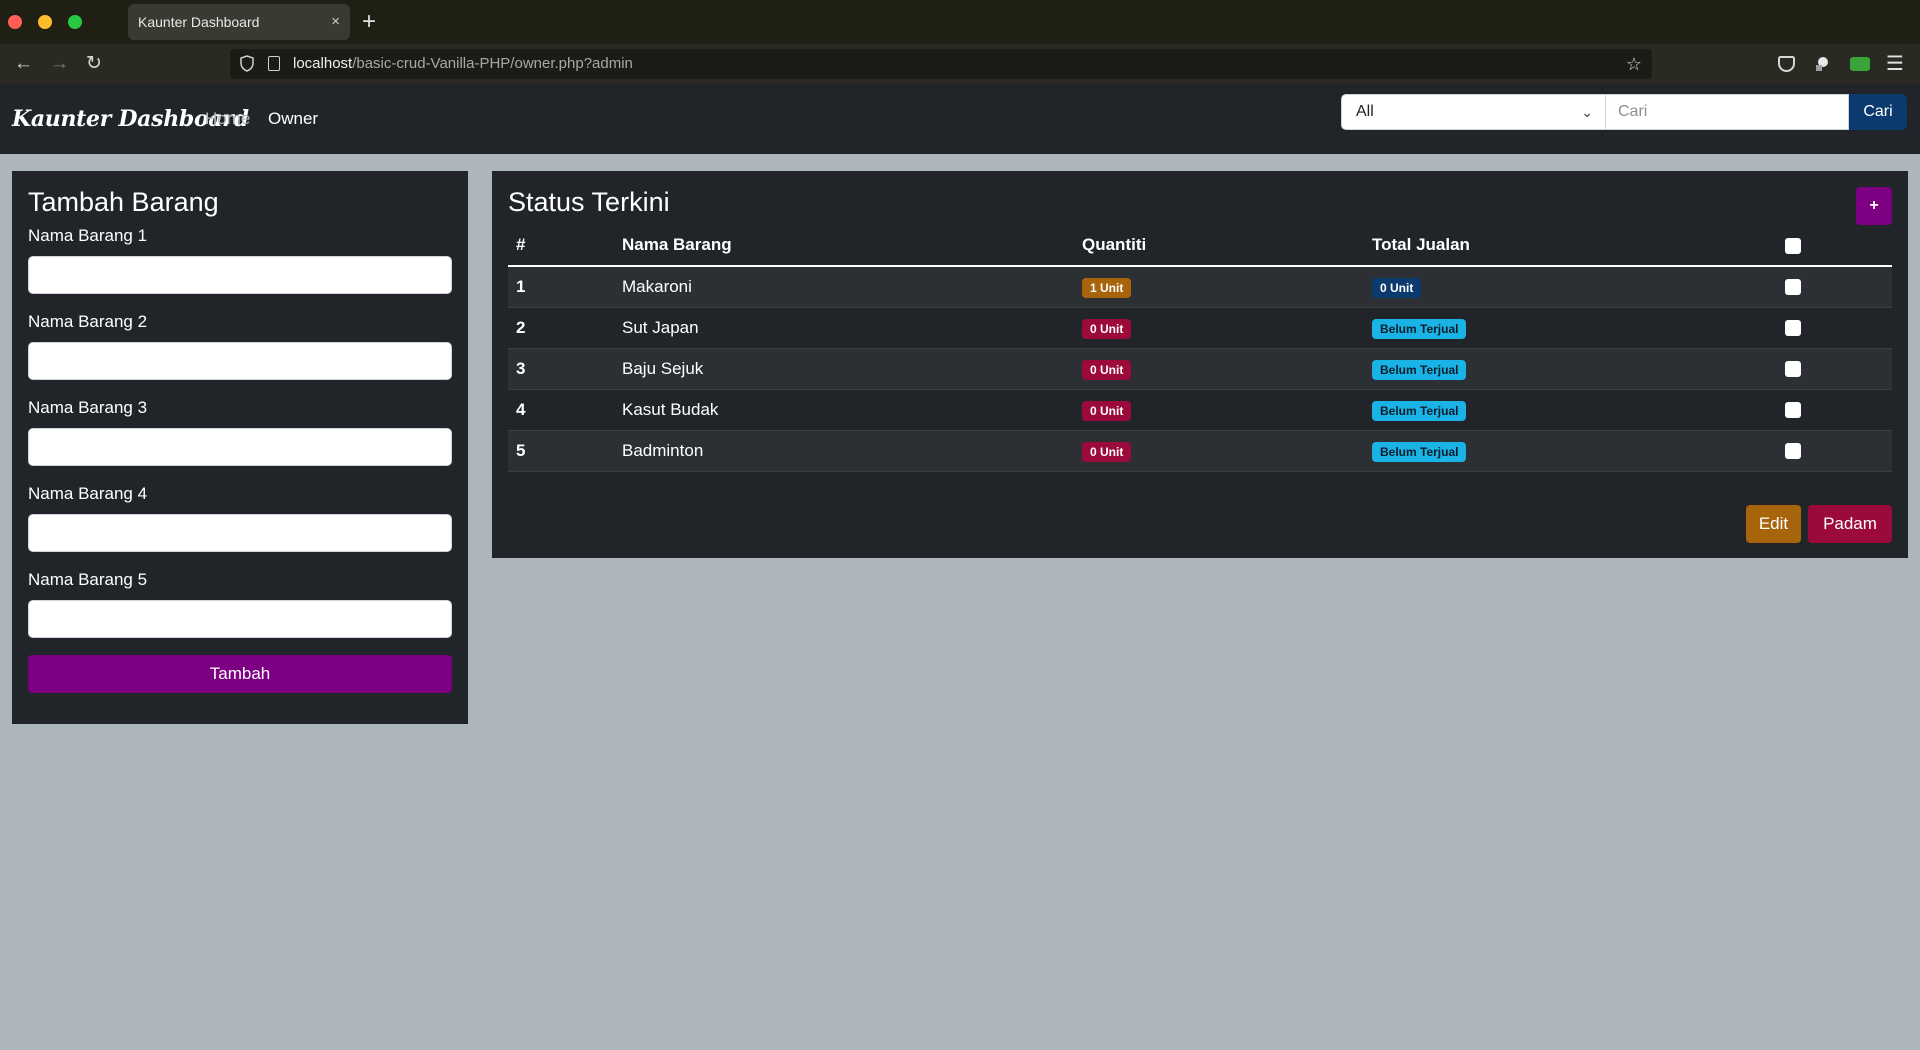 The image size is (1920, 1050). Describe the element at coordinates (335, 22) in the screenshot. I see `tab-close-icon: ×` at that location.